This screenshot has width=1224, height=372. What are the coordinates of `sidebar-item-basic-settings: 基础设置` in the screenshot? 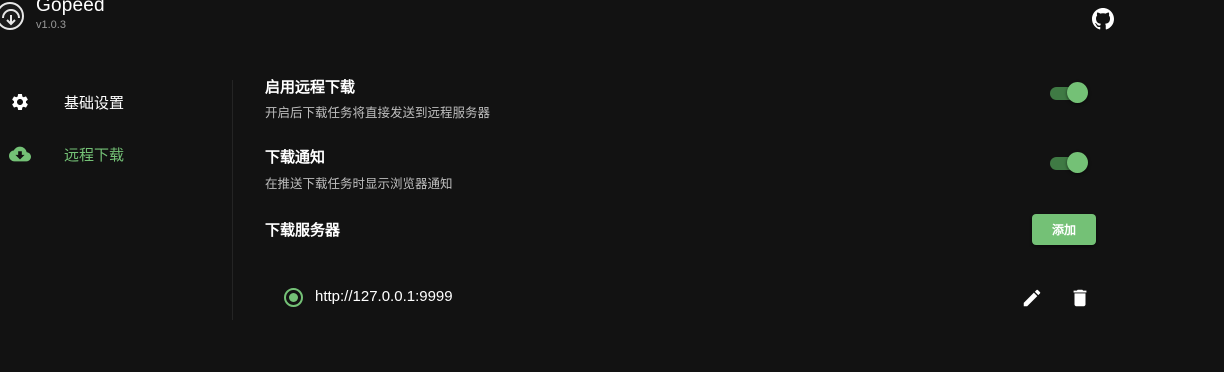 It's located at (110, 102).